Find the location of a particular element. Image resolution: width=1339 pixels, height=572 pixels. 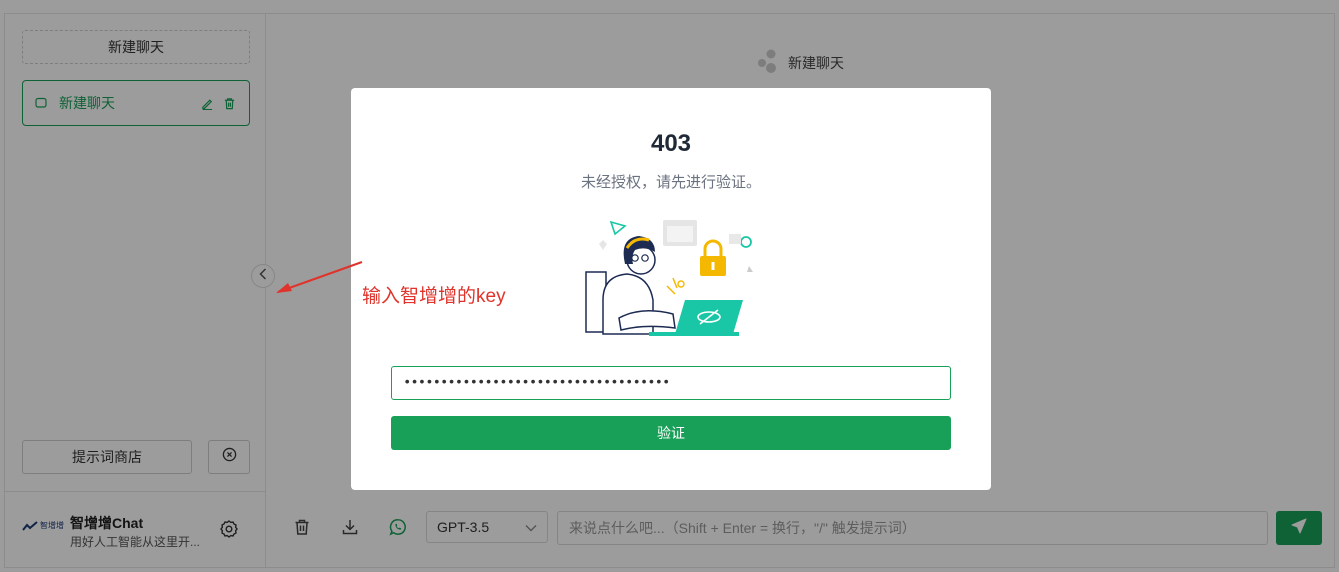

unauthorized-illustration is located at coordinates (669, 278).